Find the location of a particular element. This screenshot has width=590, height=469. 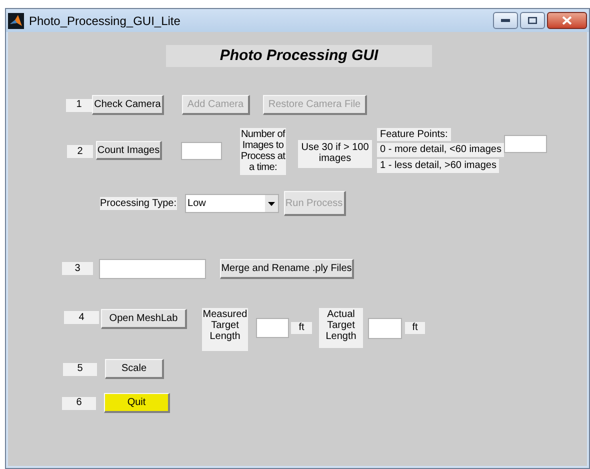

button: Merge and Rename .ply Files is located at coordinates (287, 268).